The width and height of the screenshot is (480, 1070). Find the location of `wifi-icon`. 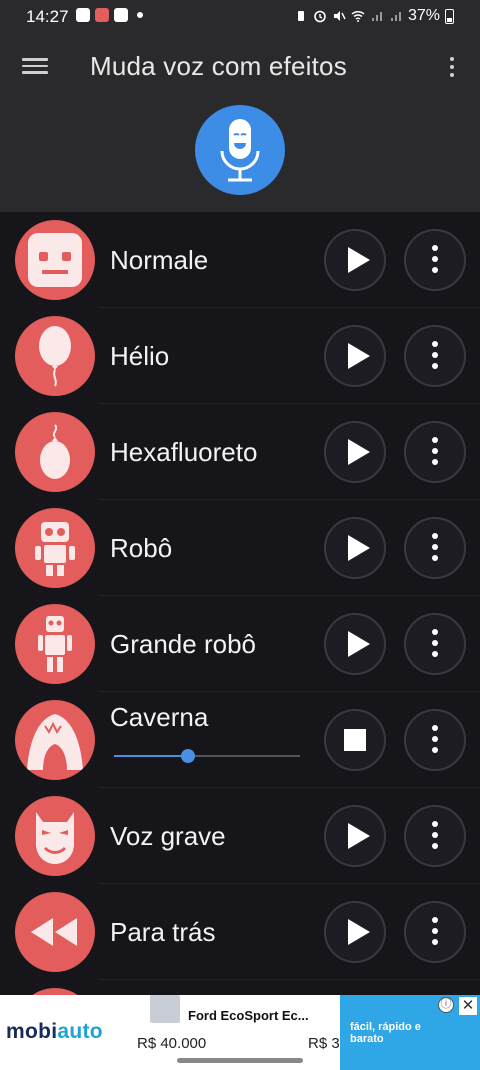

wifi-icon is located at coordinates (358, 16).